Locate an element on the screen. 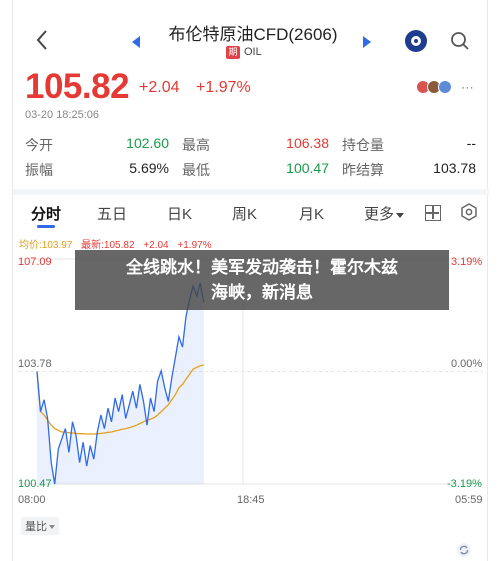 The image size is (500, 561). news-headline-banner: 全线跳水！美军发动袭击！霍尔木兹 海峡，新消息 is located at coordinates (262, 280).